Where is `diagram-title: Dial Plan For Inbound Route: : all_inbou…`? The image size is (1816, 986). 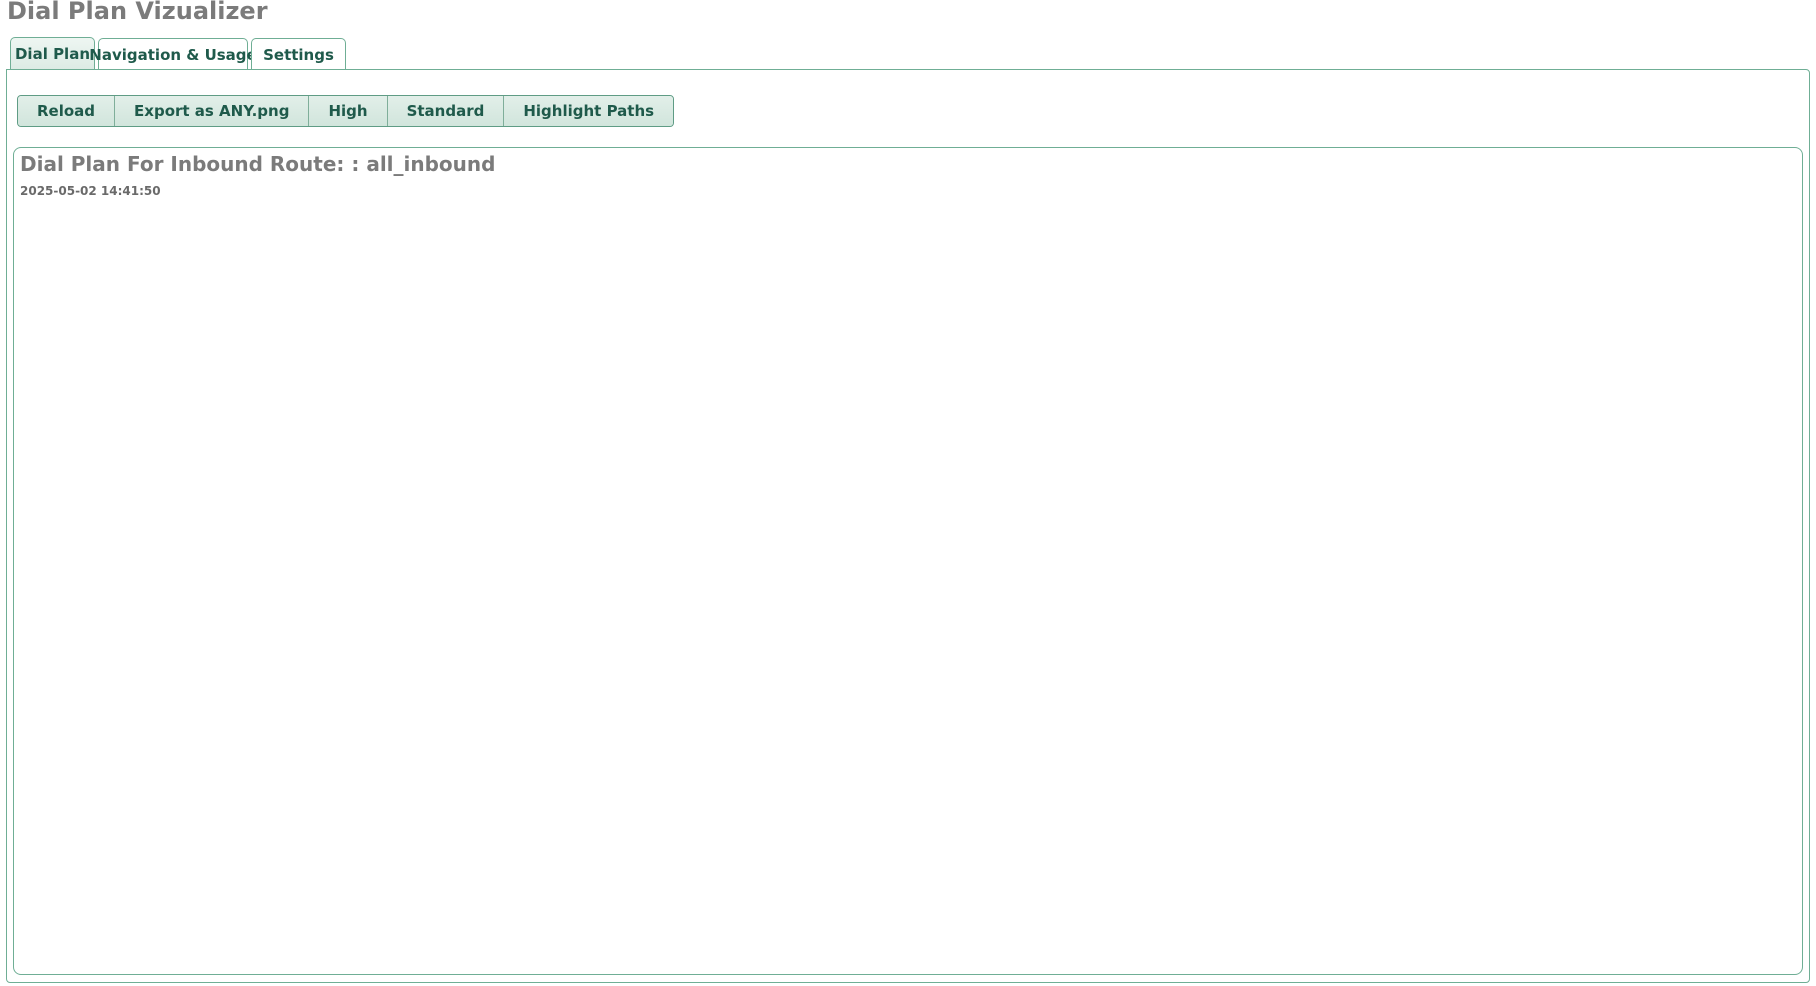
diagram-title: Dial Plan For Inbound Route: : all_inbou… is located at coordinates (258, 164).